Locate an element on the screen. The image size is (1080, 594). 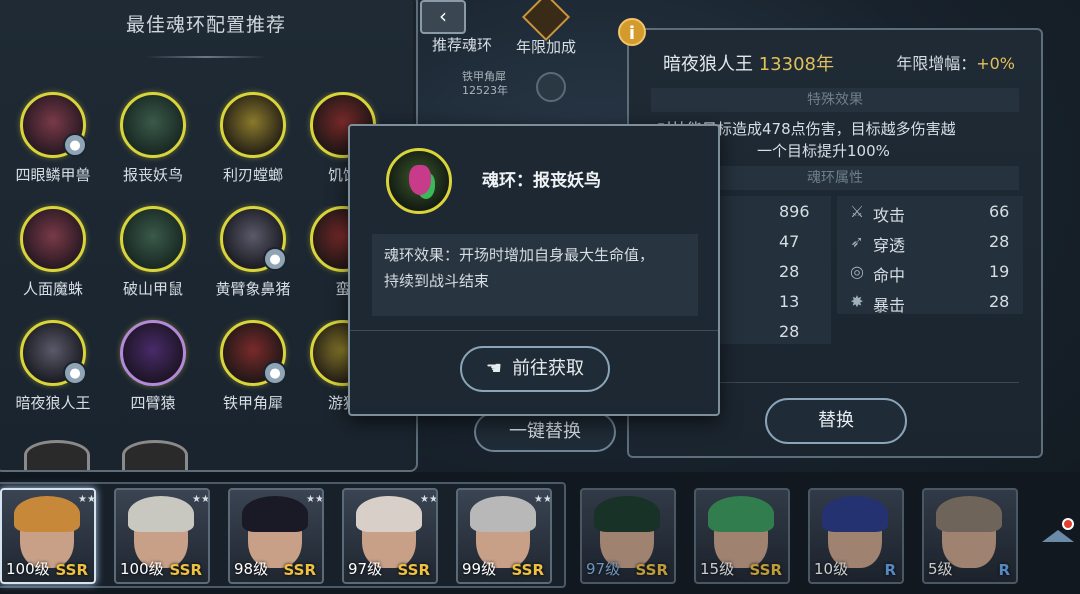
hero-card: ★★★ 99级 SSR is located at coordinates (504, 536).